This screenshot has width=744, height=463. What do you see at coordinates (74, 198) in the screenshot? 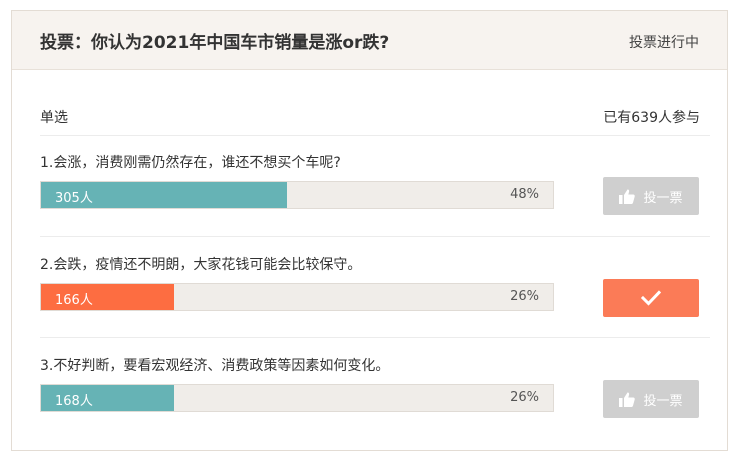
I see `vote-count: 305人` at bounding box center [74, 198].